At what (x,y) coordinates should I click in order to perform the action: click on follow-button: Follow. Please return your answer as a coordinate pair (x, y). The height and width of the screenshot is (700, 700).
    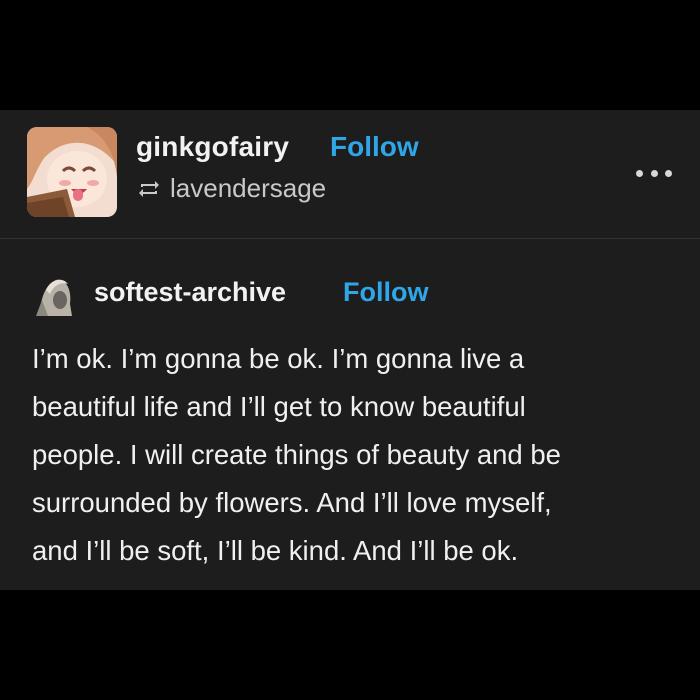
    Looking at the image, I should click on (374, 147).